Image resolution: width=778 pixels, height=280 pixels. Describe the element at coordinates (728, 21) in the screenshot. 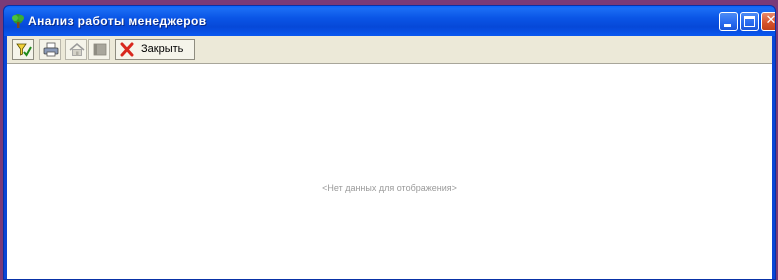

I see `minimize-button` at that location.